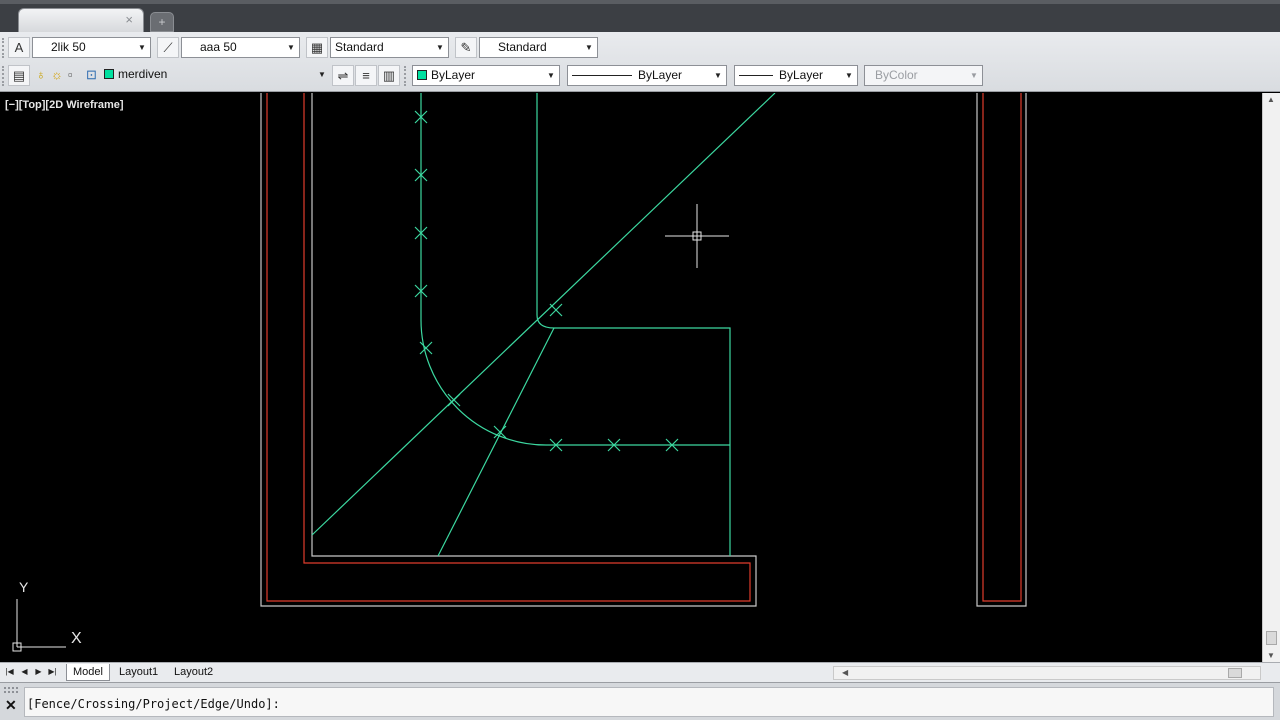 This screenshot has height=720, width=1280. What do you see at coordinates (1047, 673) in the screenshot?
I see `horizontal-scrollbar: ◀` at bounding box center [1047, 673].